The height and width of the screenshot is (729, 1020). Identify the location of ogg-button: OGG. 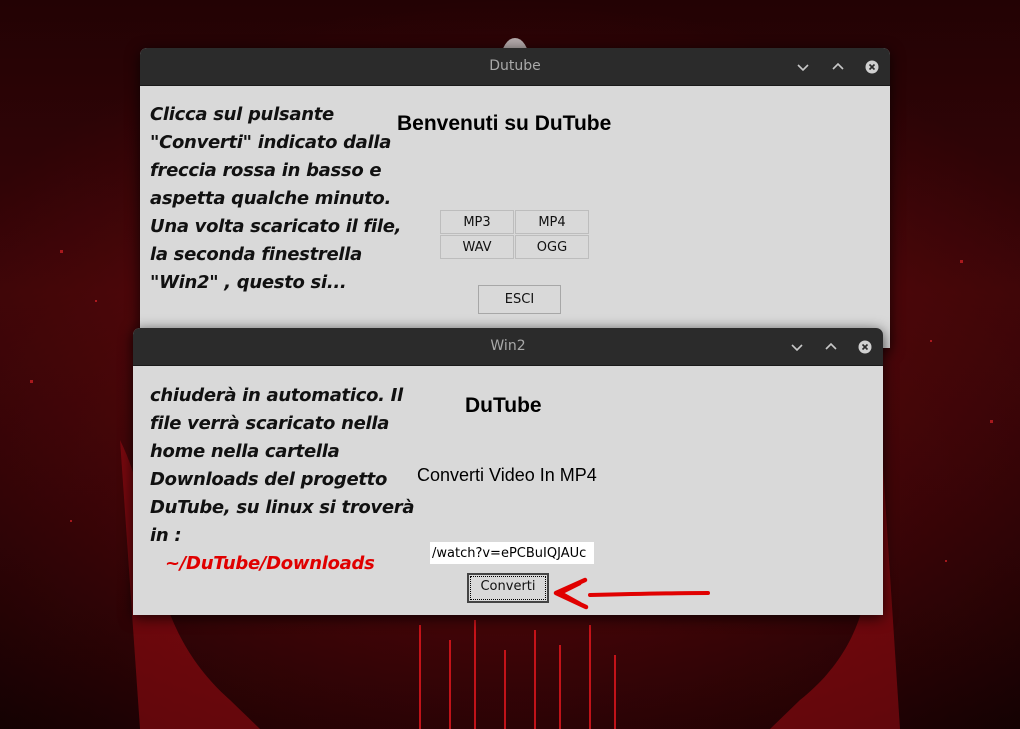
(552, 247).